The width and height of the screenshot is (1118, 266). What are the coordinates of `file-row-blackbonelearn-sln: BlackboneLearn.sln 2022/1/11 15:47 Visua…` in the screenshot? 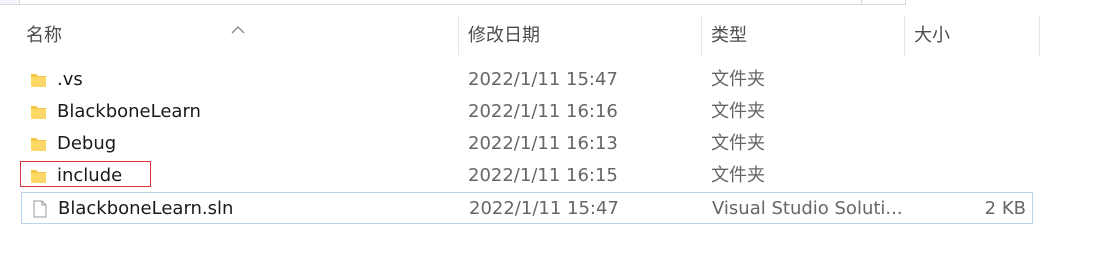 It's located at (527, 208).